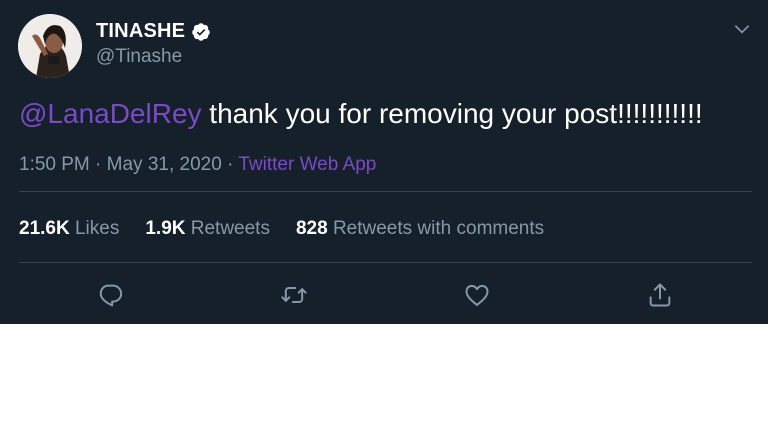 The image size is (768, 432). I want to click on tweet-meta: 1:50 PM · May 31, 2020 · Twitter Web App, so click(197, 165).